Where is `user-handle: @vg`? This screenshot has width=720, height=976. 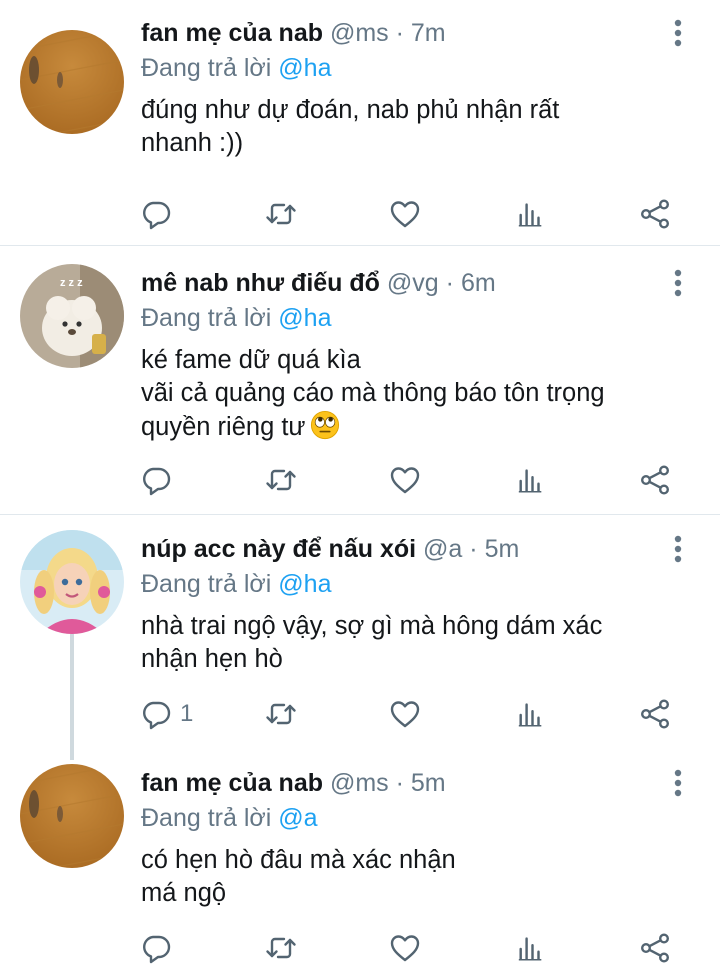 user-handle: @vg is located at coordinates (413, 283).